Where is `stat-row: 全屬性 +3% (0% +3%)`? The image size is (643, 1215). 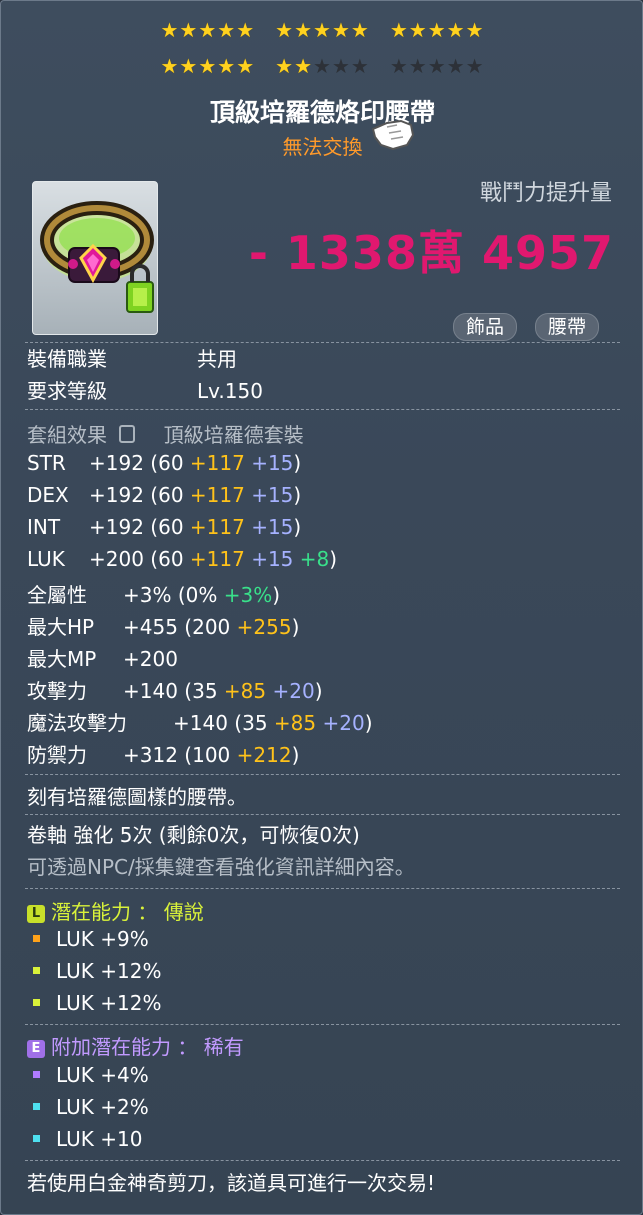
stat-row: 全屬性 +3% (0% +3%) is located at coordinates (153, 593).